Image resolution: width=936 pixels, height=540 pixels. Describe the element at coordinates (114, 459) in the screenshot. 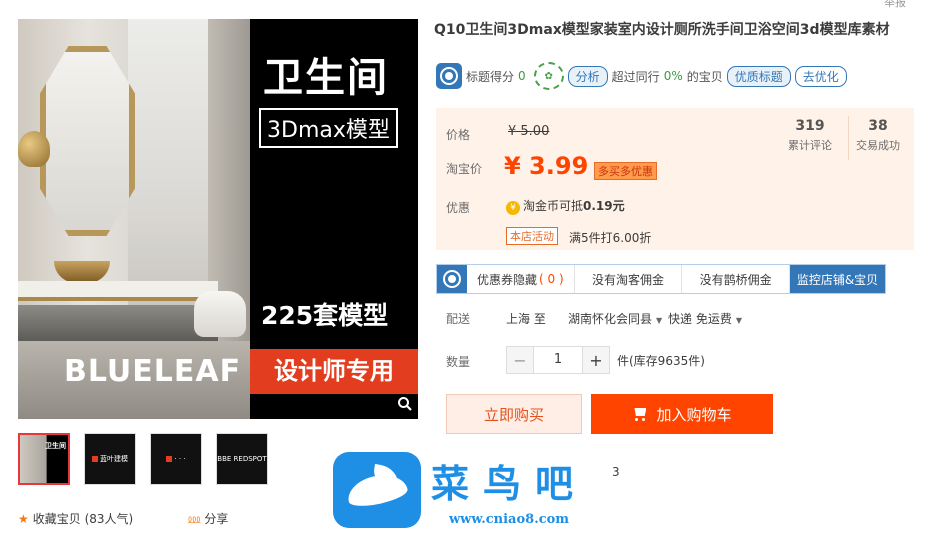

I see `thumbnail-label: 蓝叶建模` at that location.